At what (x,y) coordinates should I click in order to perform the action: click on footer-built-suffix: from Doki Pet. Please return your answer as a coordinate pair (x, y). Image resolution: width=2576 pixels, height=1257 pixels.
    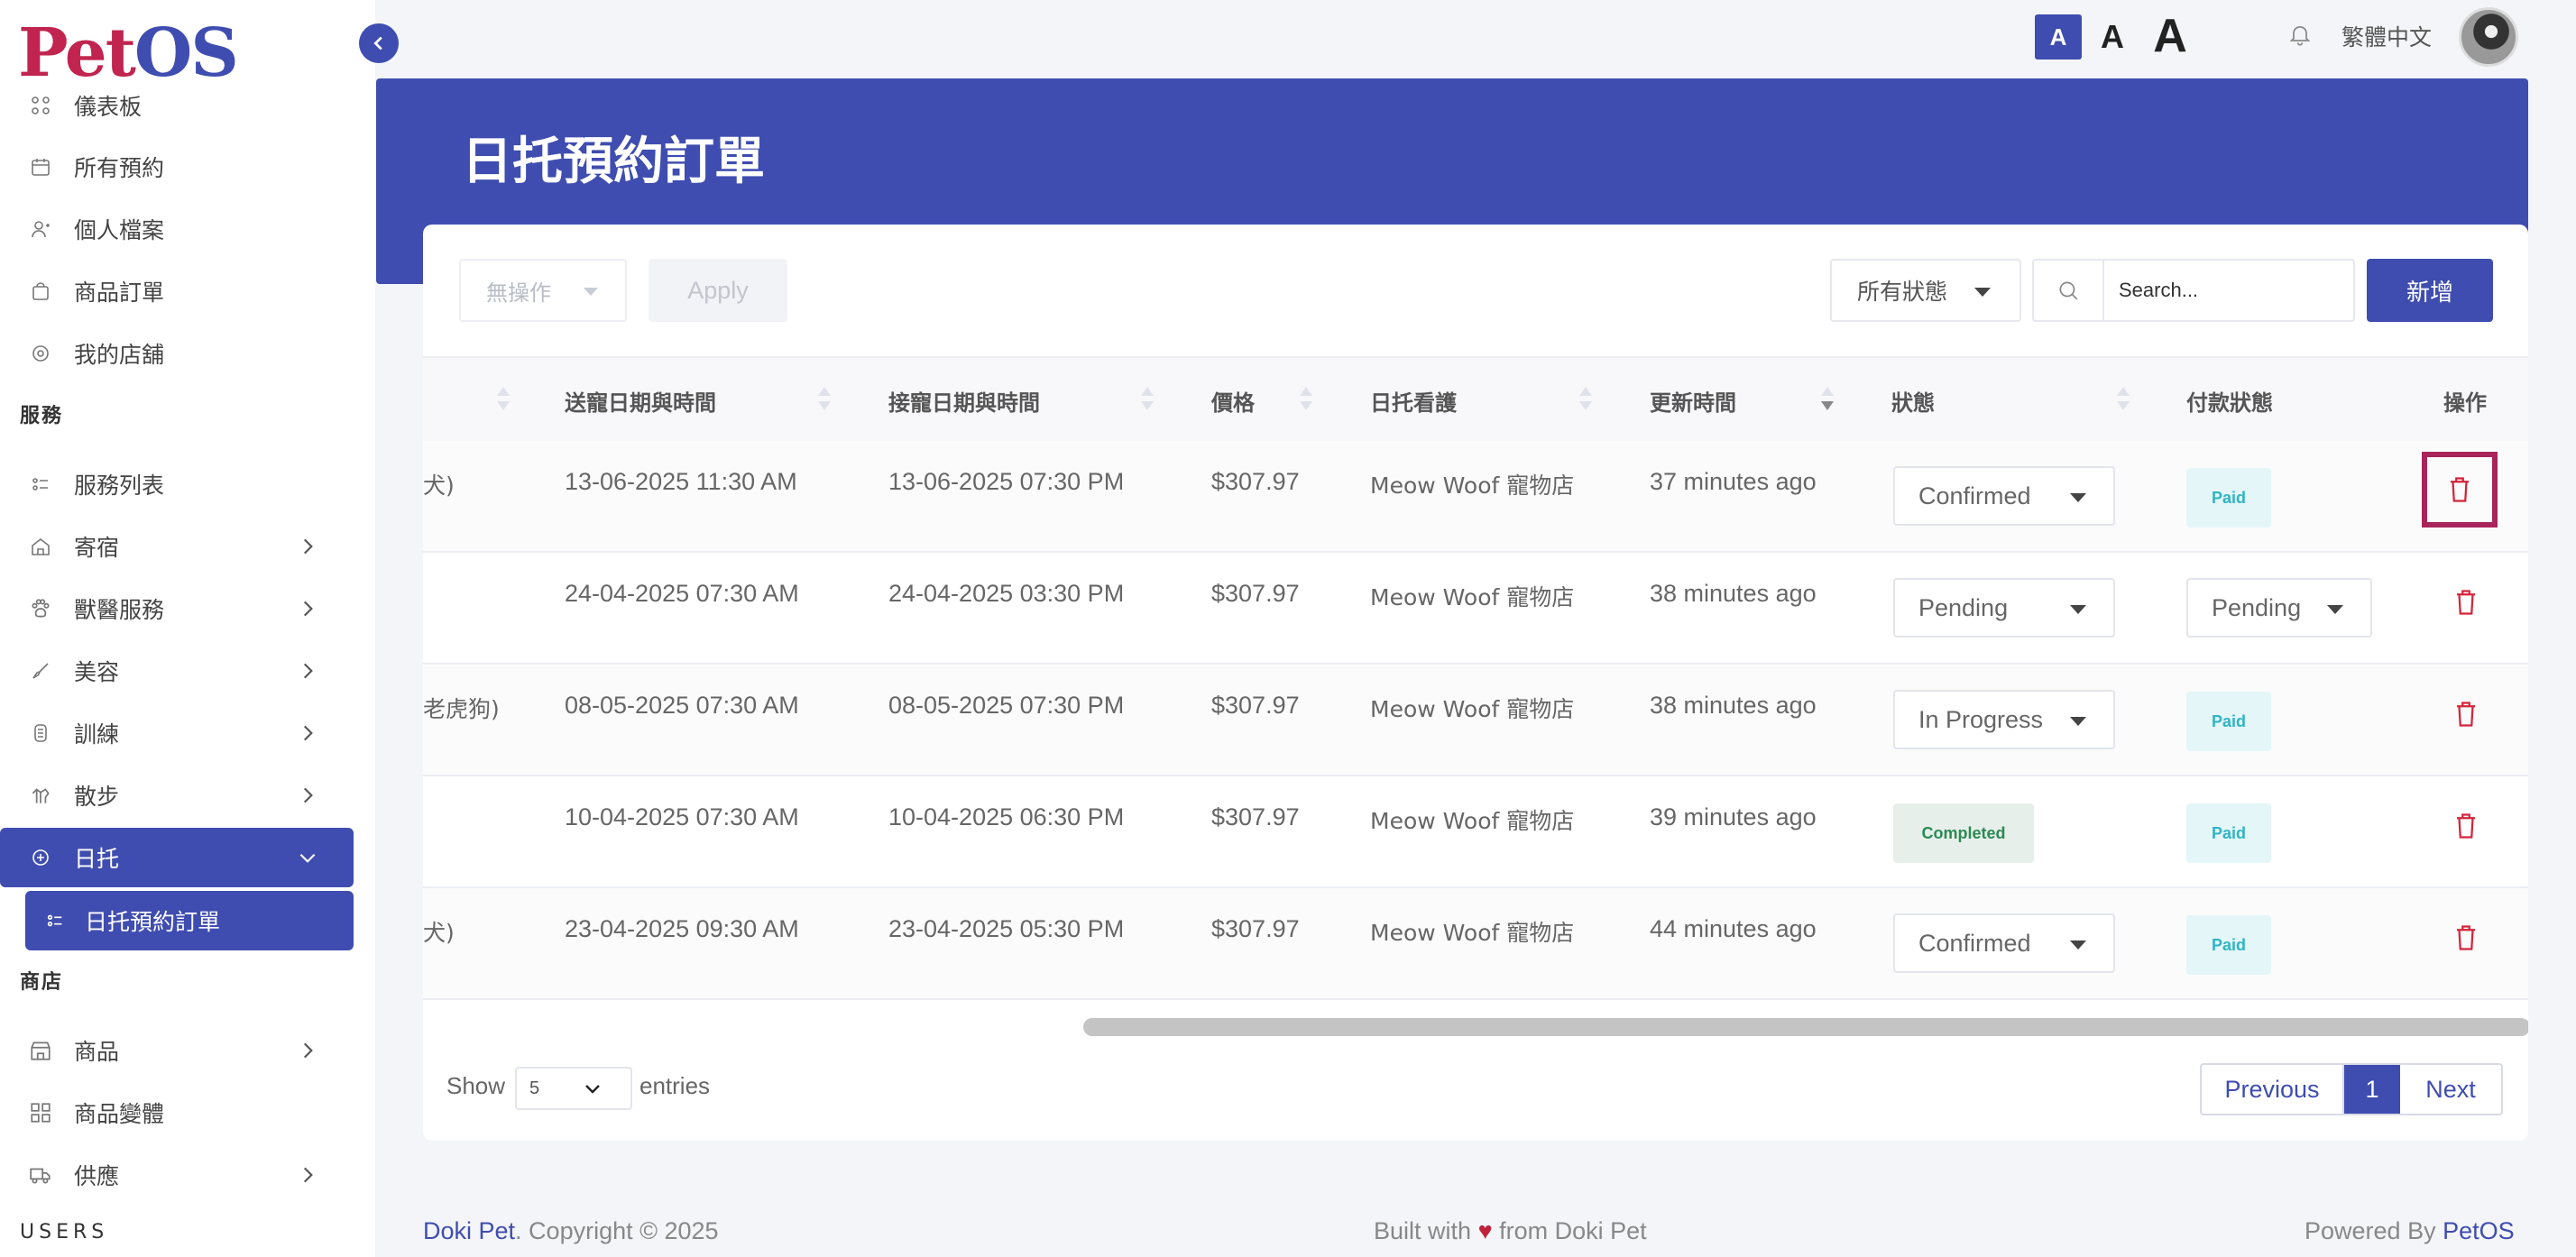
    Looking at the image, I should click on (1573, 1230).